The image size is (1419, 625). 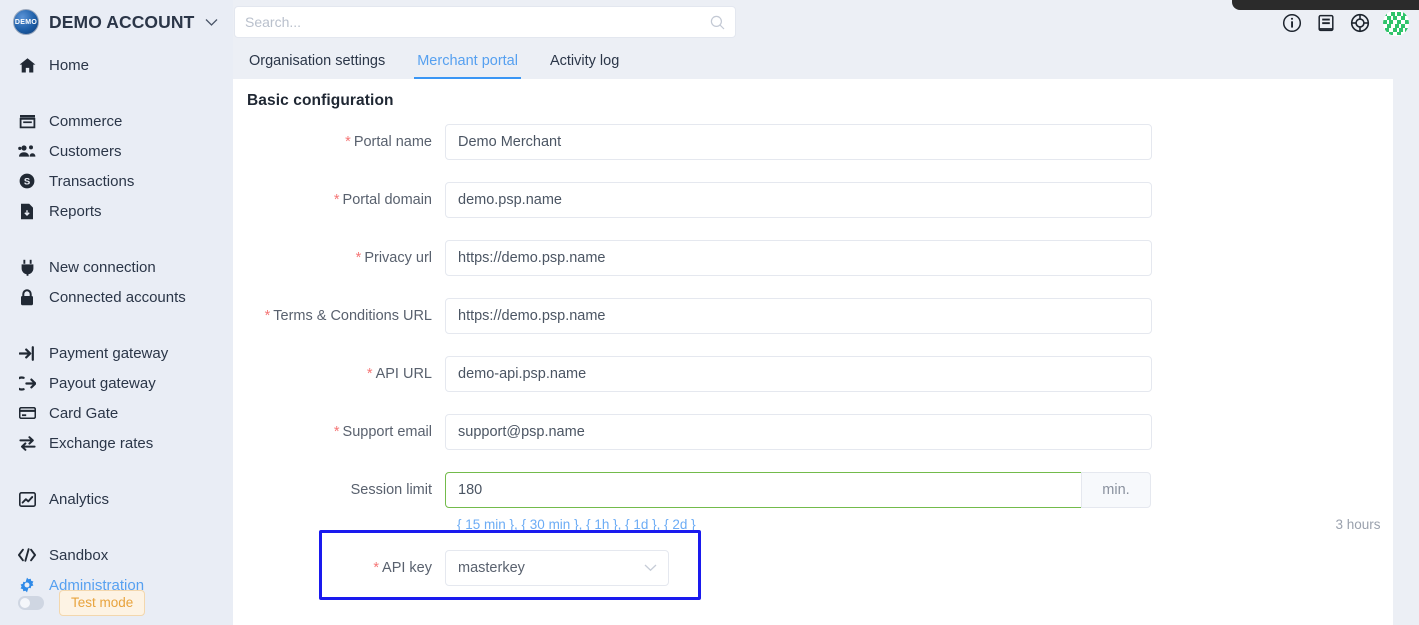 What do you see at coordinates (1325, 5) in the screenshot?
I see `window-dark-strip` at bounding box center [1325, 5].